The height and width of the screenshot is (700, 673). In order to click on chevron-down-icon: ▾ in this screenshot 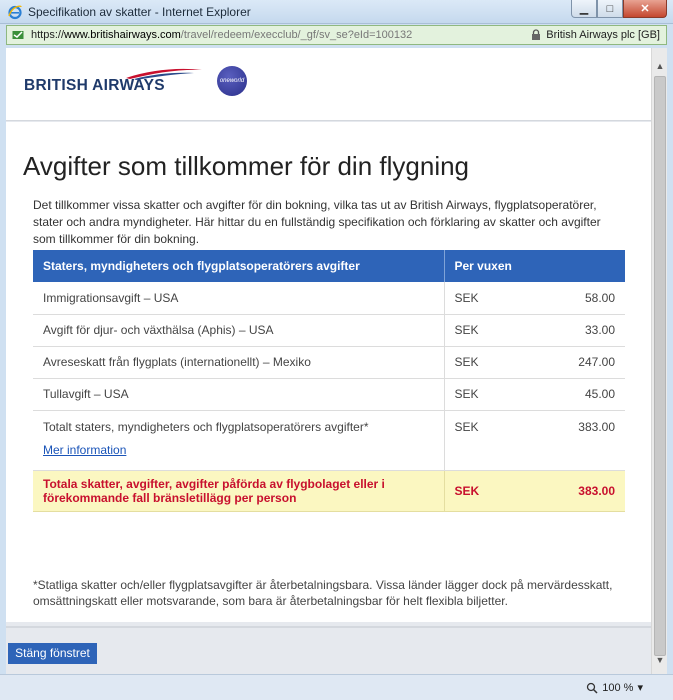, I will do `click(640, 687)`.